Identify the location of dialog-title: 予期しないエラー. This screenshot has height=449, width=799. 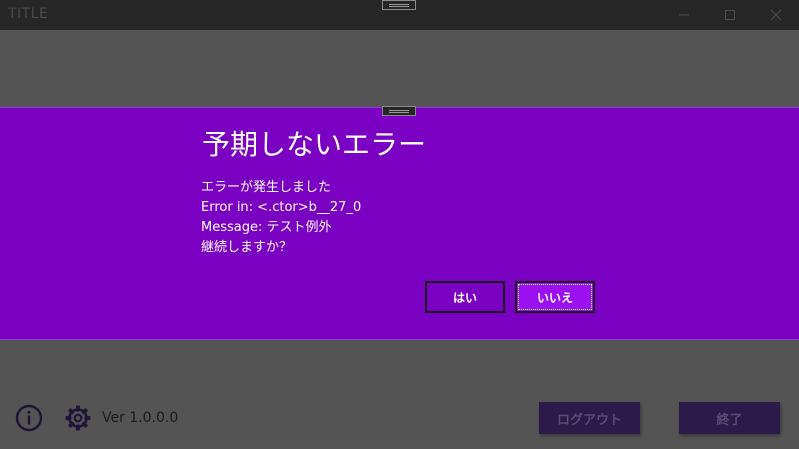
(314, 144).